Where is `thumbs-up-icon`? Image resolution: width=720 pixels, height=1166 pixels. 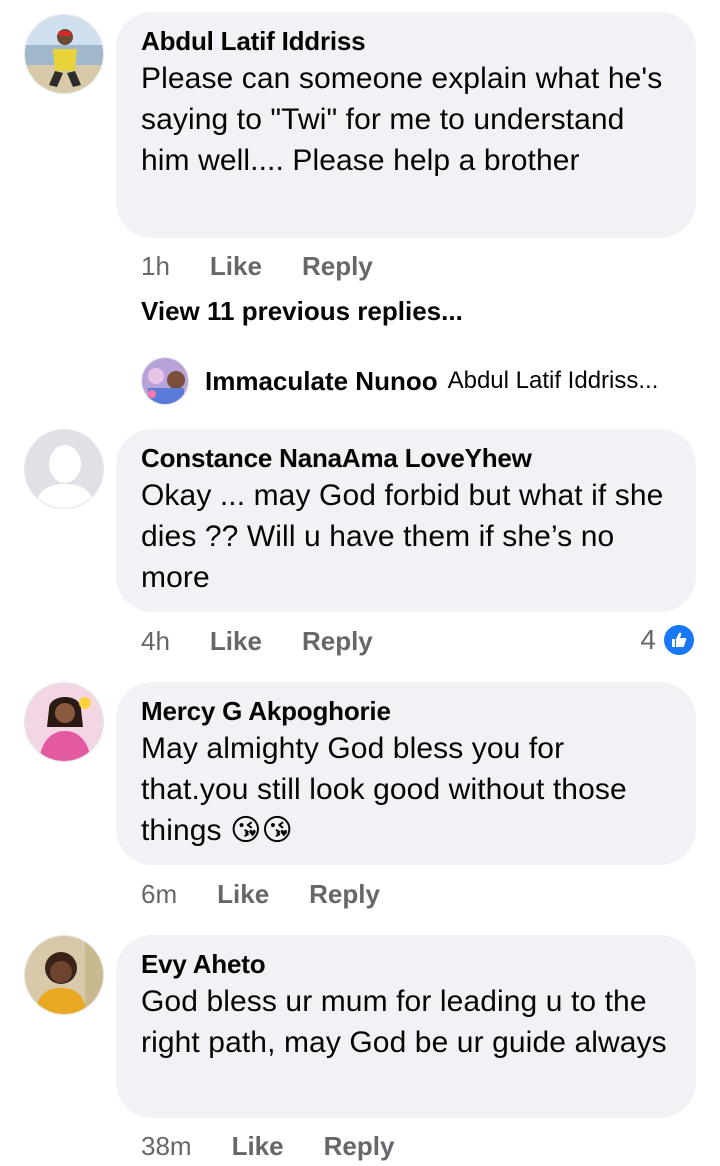
thumbs-up-icon is located at coordinates (679, 640).